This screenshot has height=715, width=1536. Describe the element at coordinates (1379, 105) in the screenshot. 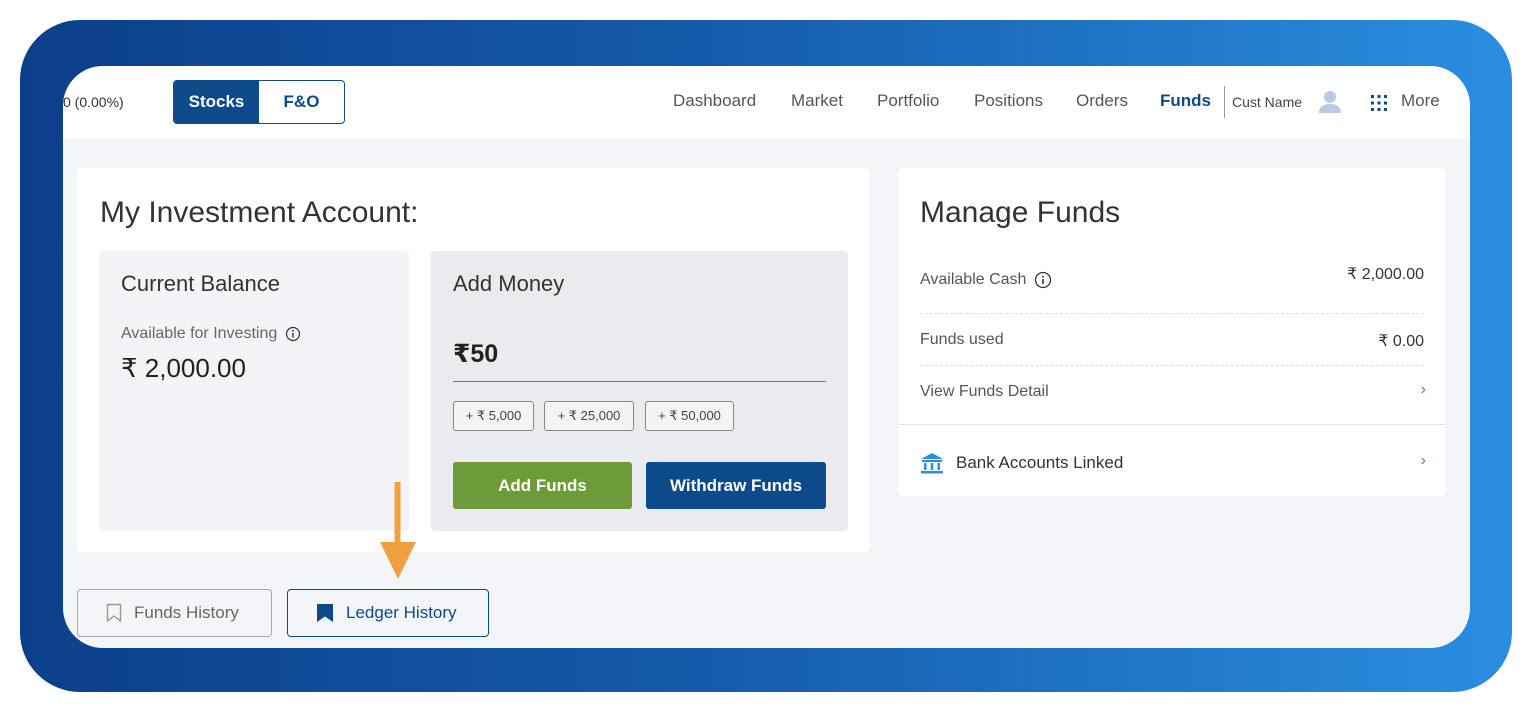

I see `grid-menu-icon` at that location.